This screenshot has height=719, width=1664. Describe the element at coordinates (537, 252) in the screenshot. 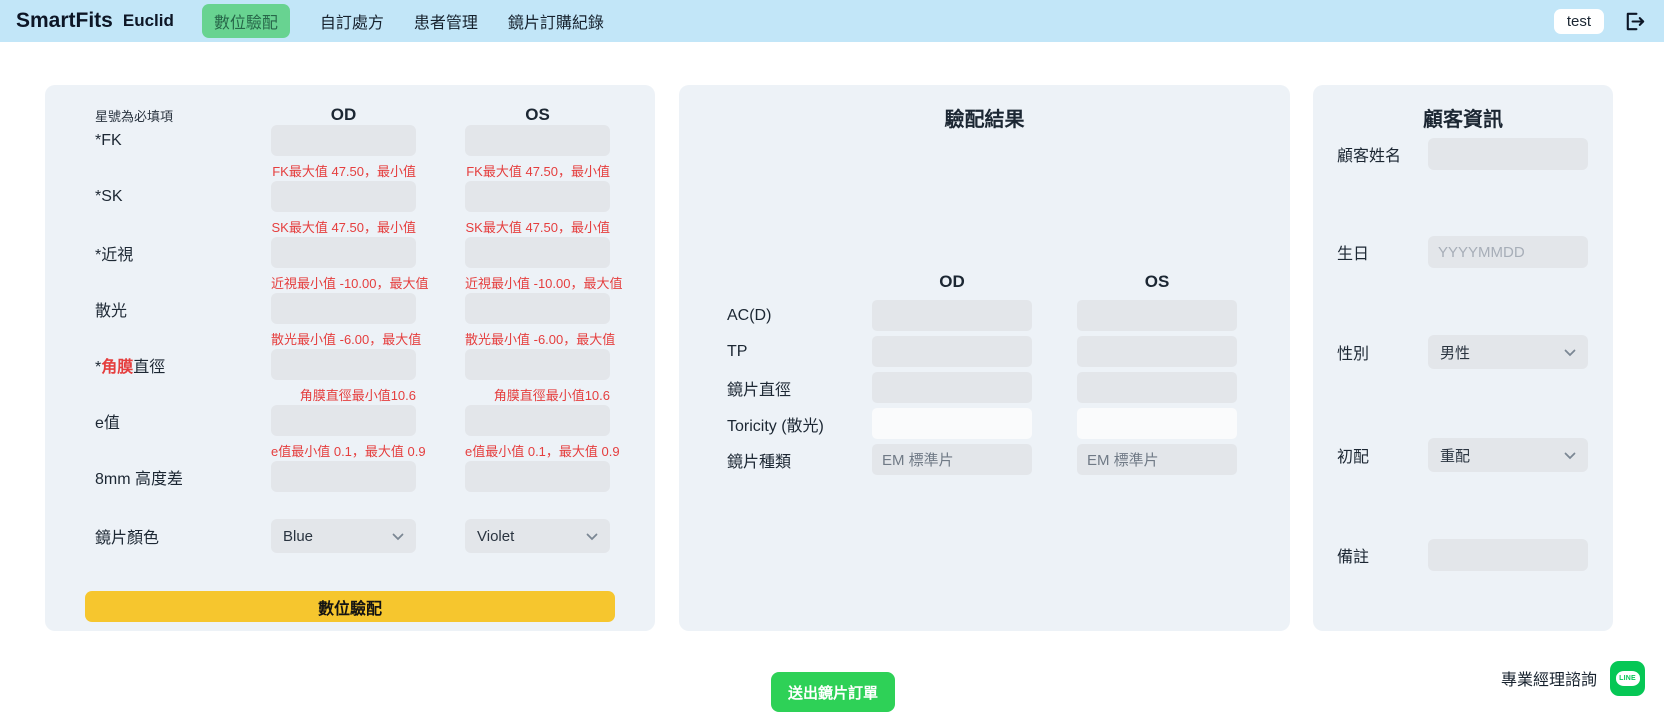

I see `myopia-os-input` at that location.